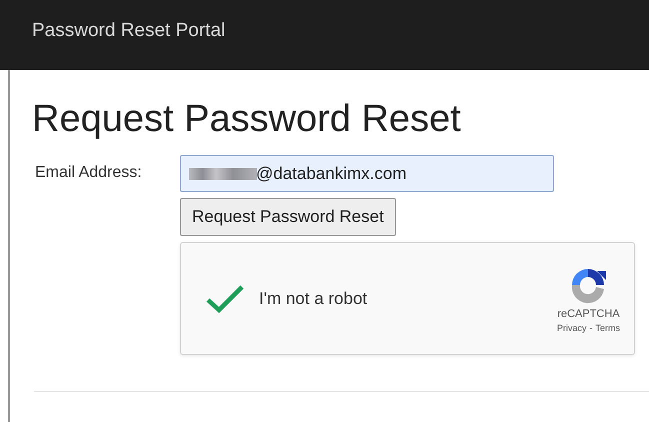 The height and width of the screenshot is (422, 649). Describe the element at coordinates (129, 31) in the screenshot. I see `portal-title: Password Reset Portal` at that location.